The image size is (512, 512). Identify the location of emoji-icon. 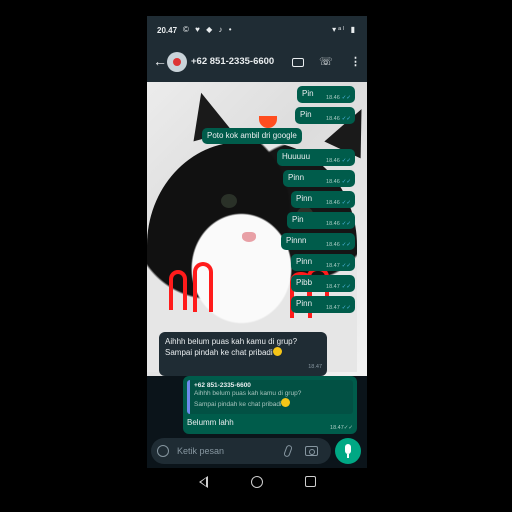
(163, 451).